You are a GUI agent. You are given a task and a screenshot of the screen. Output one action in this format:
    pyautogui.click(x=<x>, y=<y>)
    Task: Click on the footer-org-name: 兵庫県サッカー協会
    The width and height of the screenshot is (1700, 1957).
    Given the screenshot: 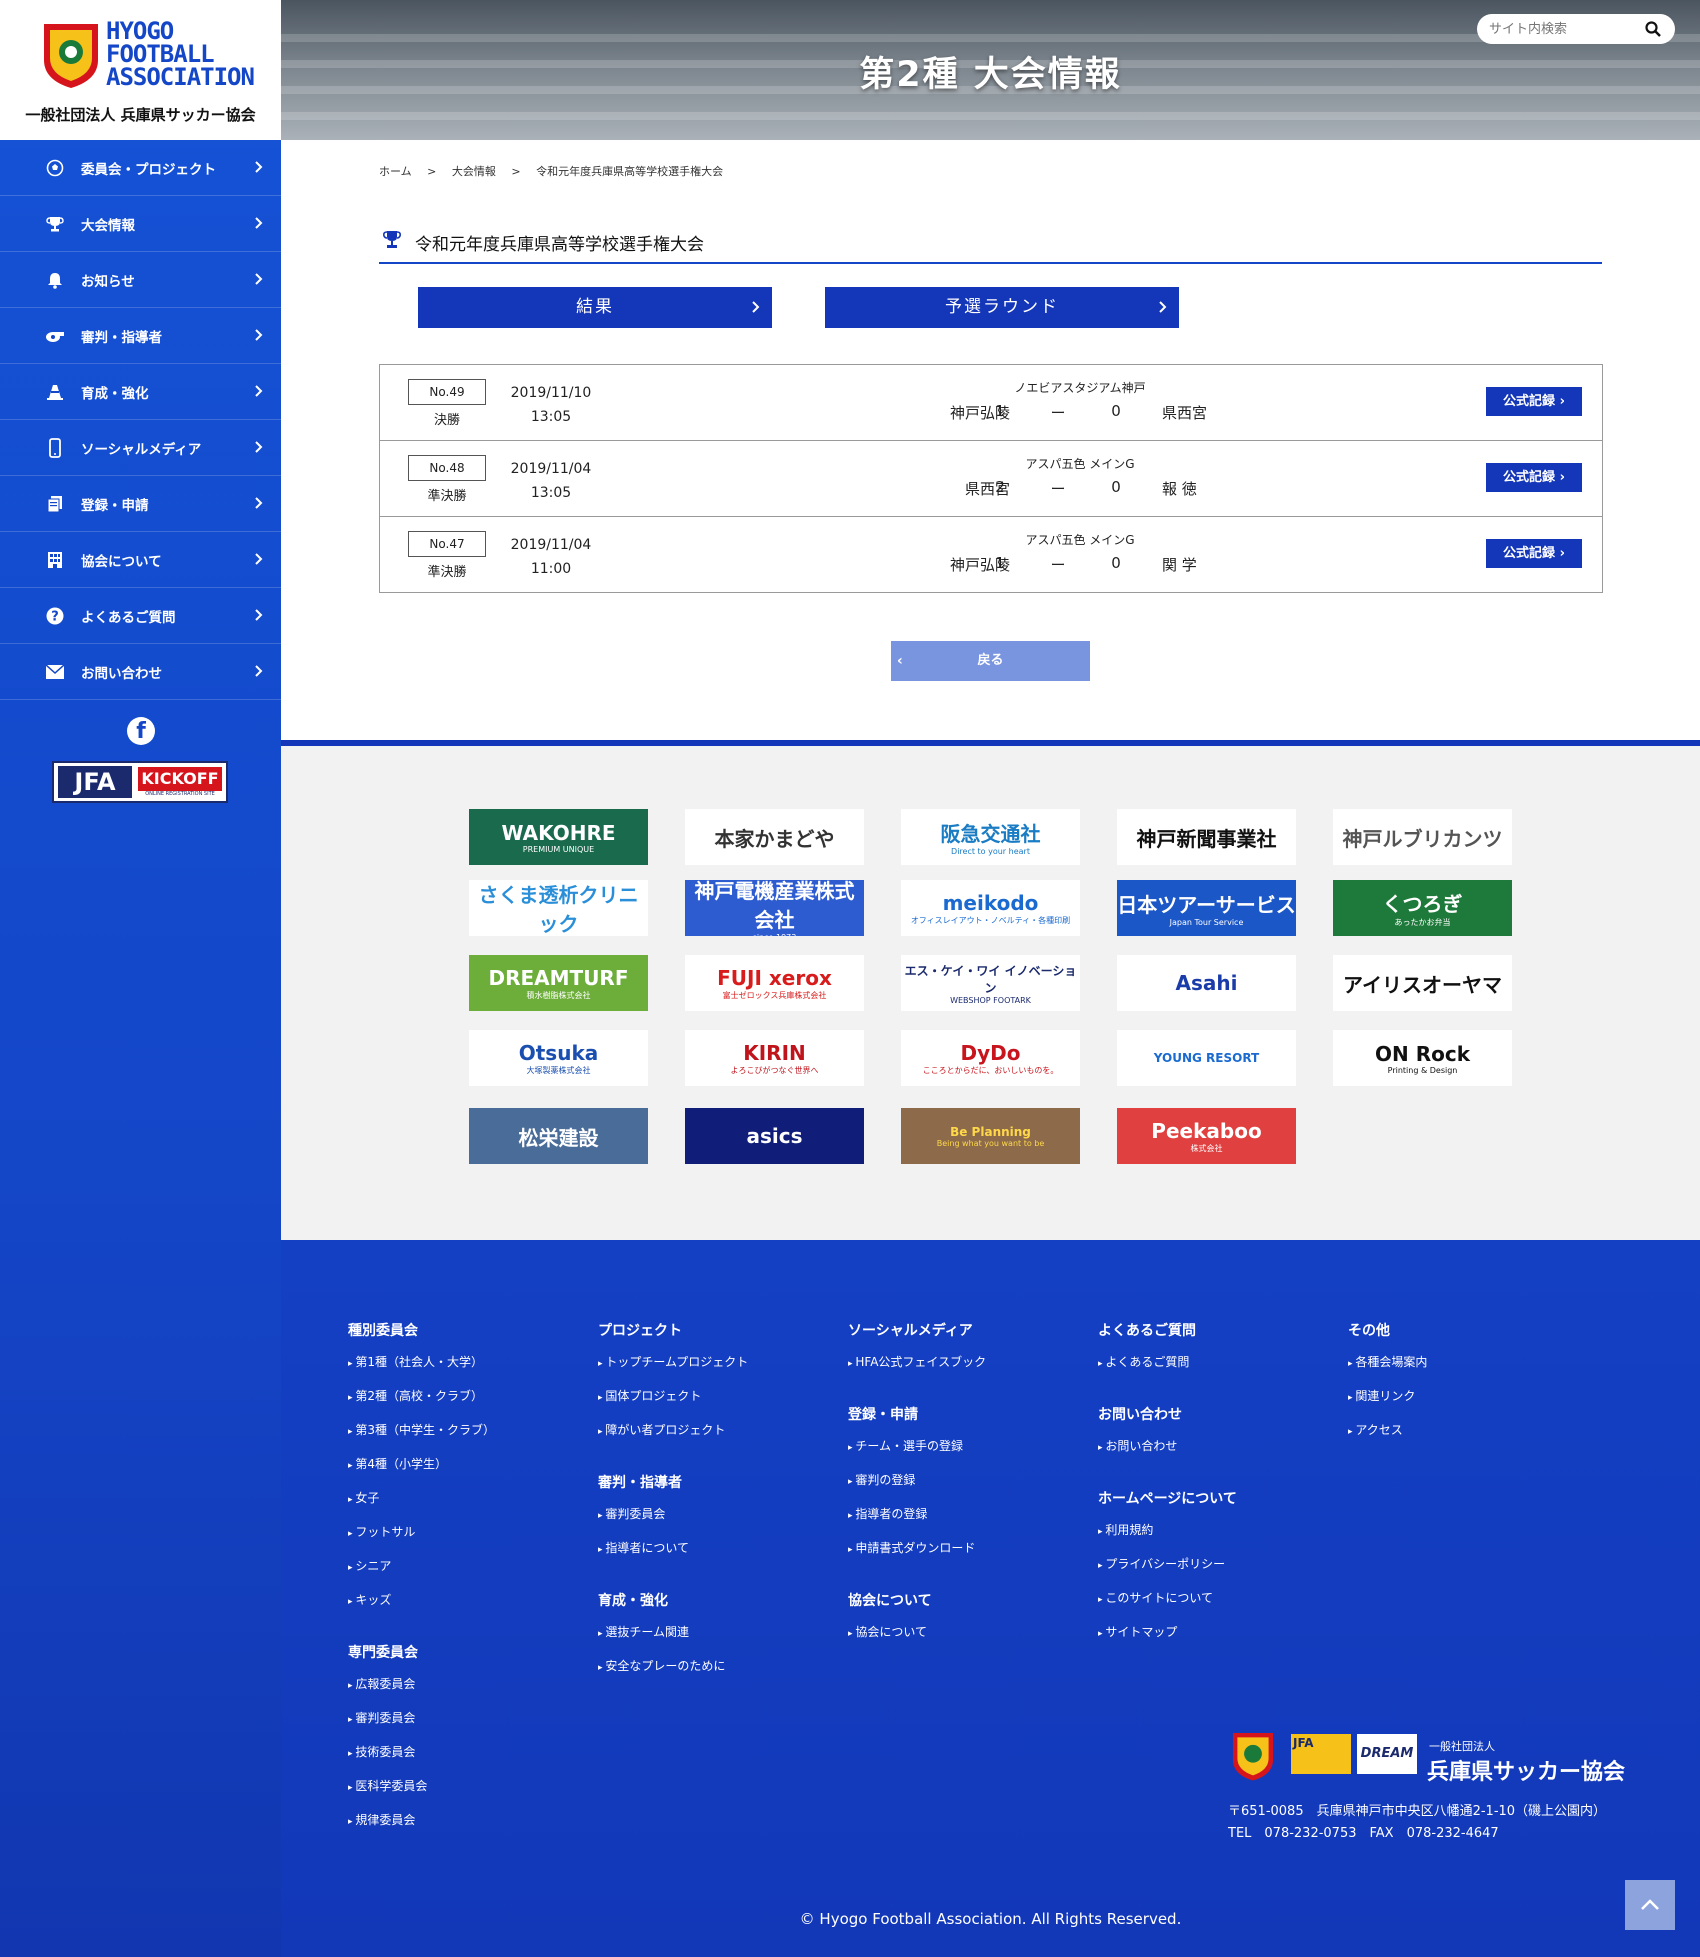 What is the action you would take?
    pyautogui.click(x=1526, y=1772)
    